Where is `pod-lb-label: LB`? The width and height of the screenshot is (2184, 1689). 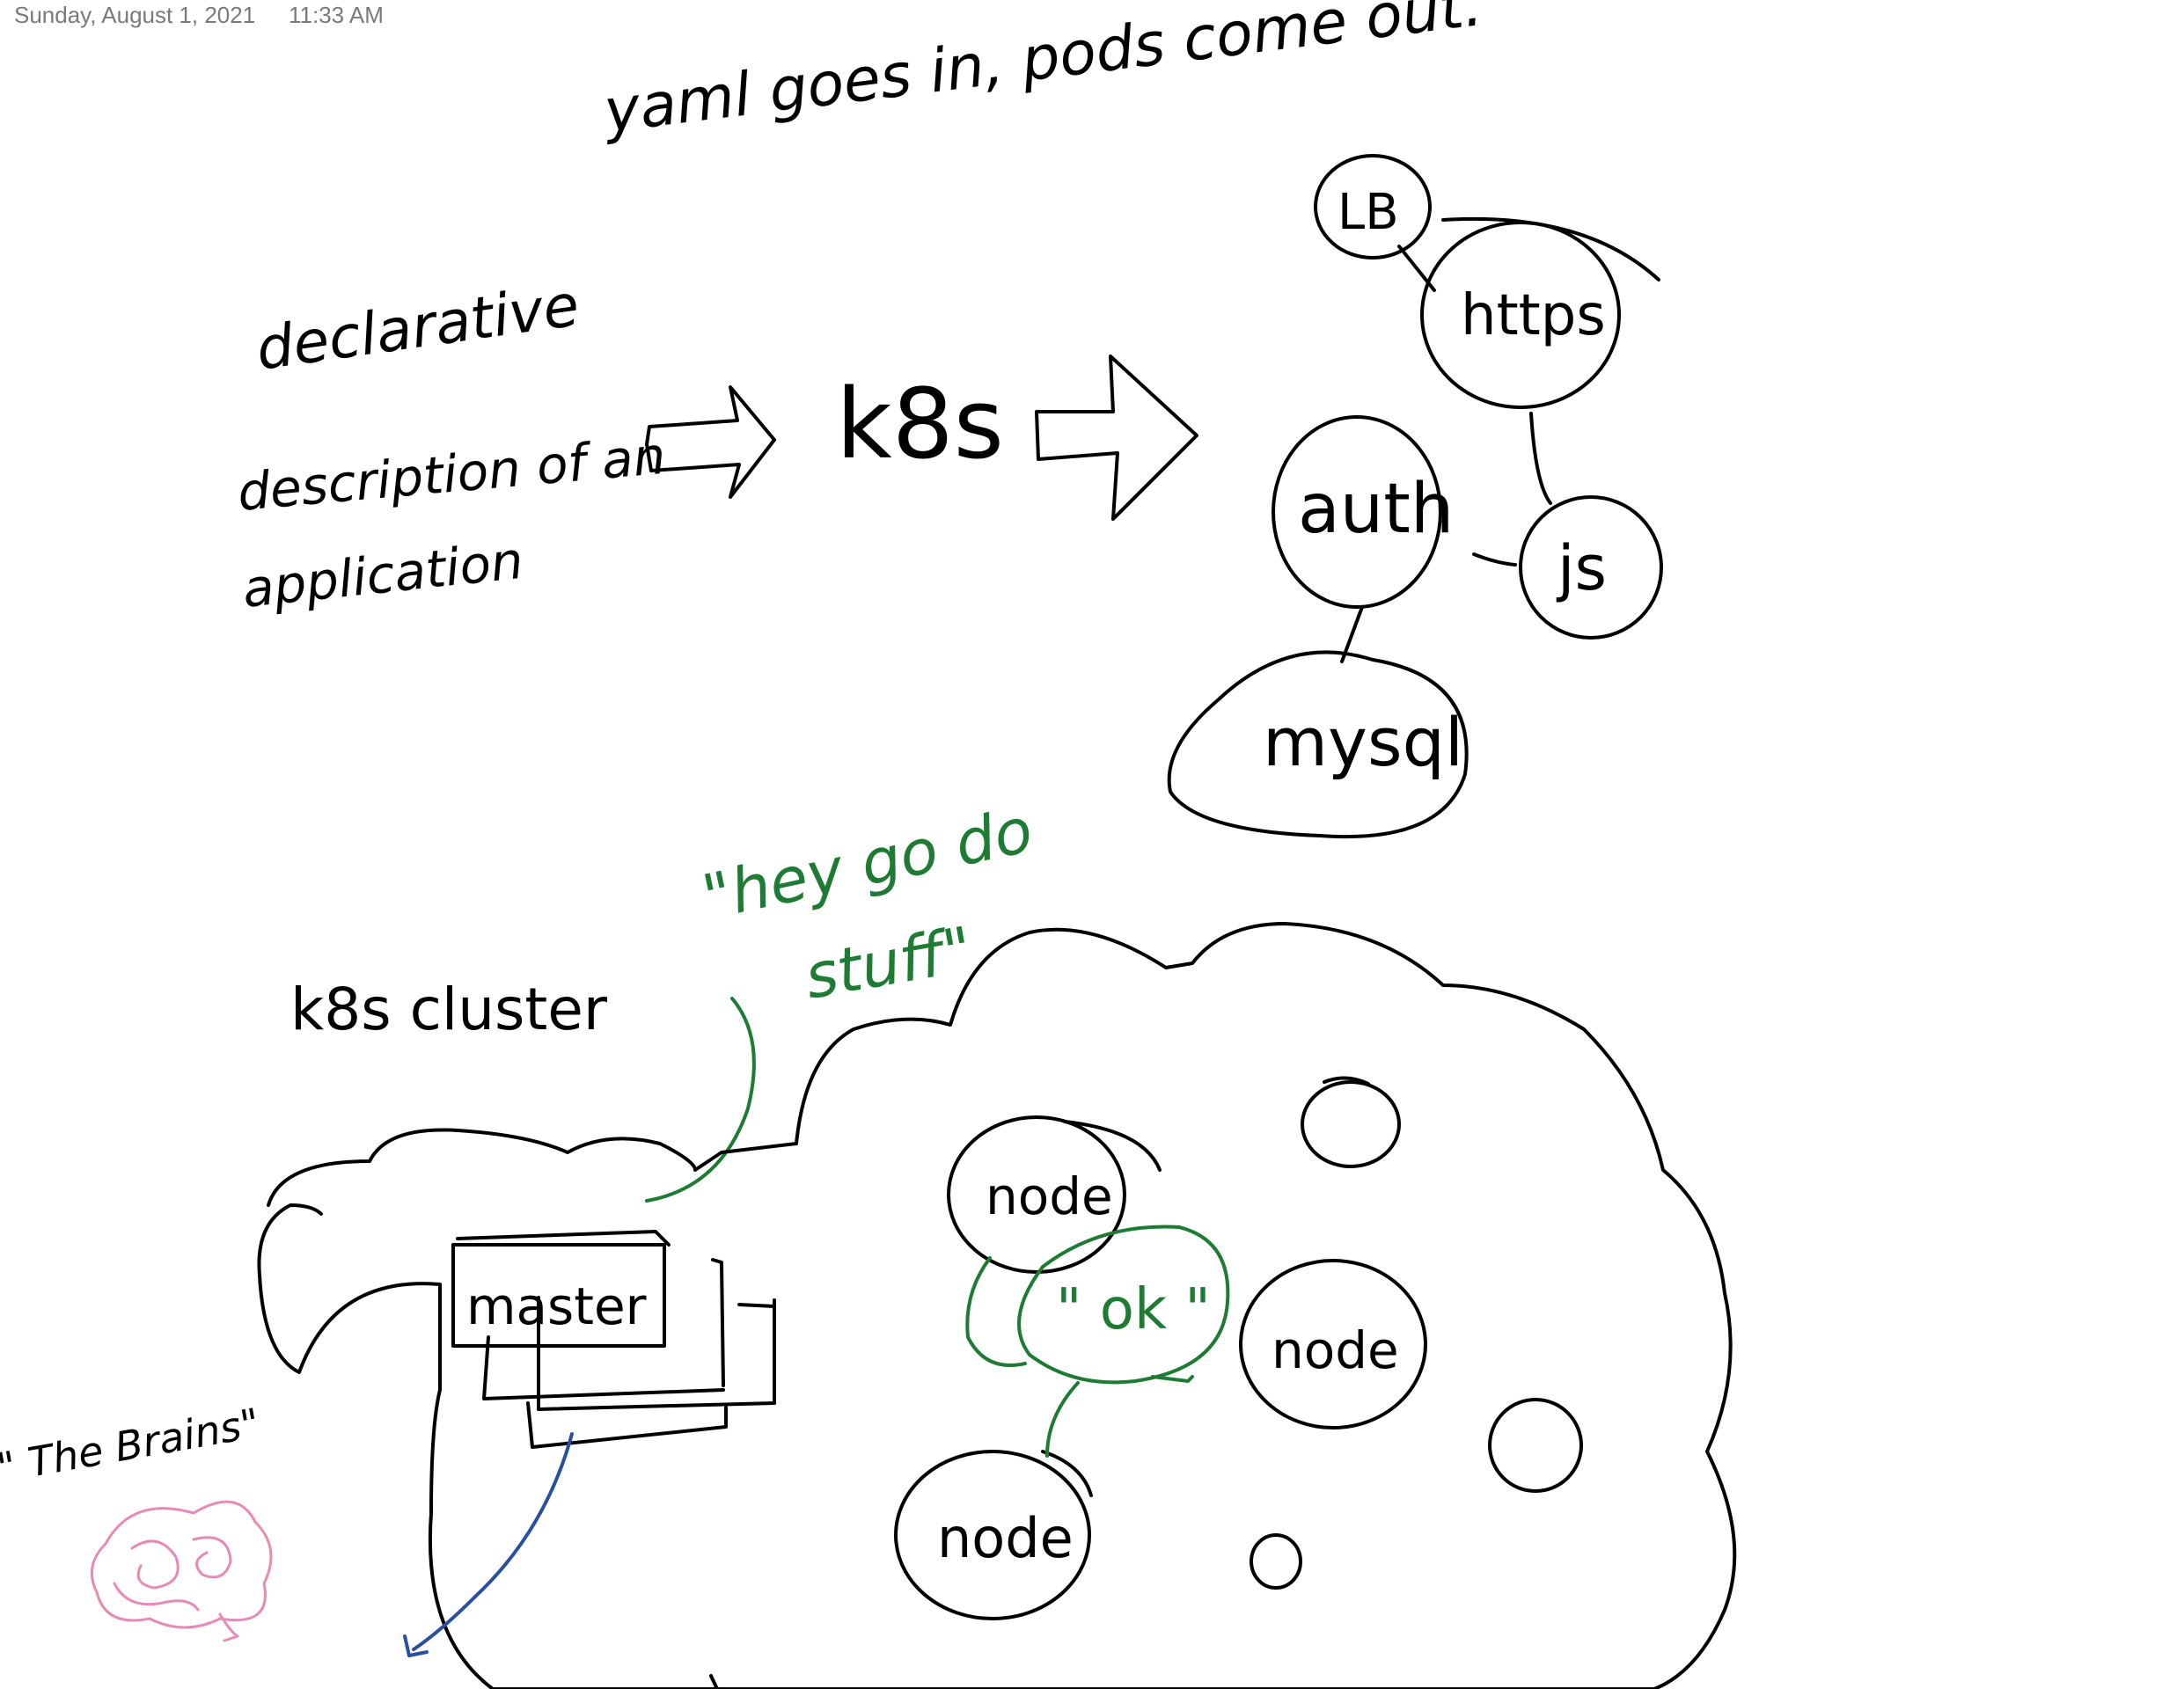 pod-lb-label: LB is located at coordinates (1368, 212).